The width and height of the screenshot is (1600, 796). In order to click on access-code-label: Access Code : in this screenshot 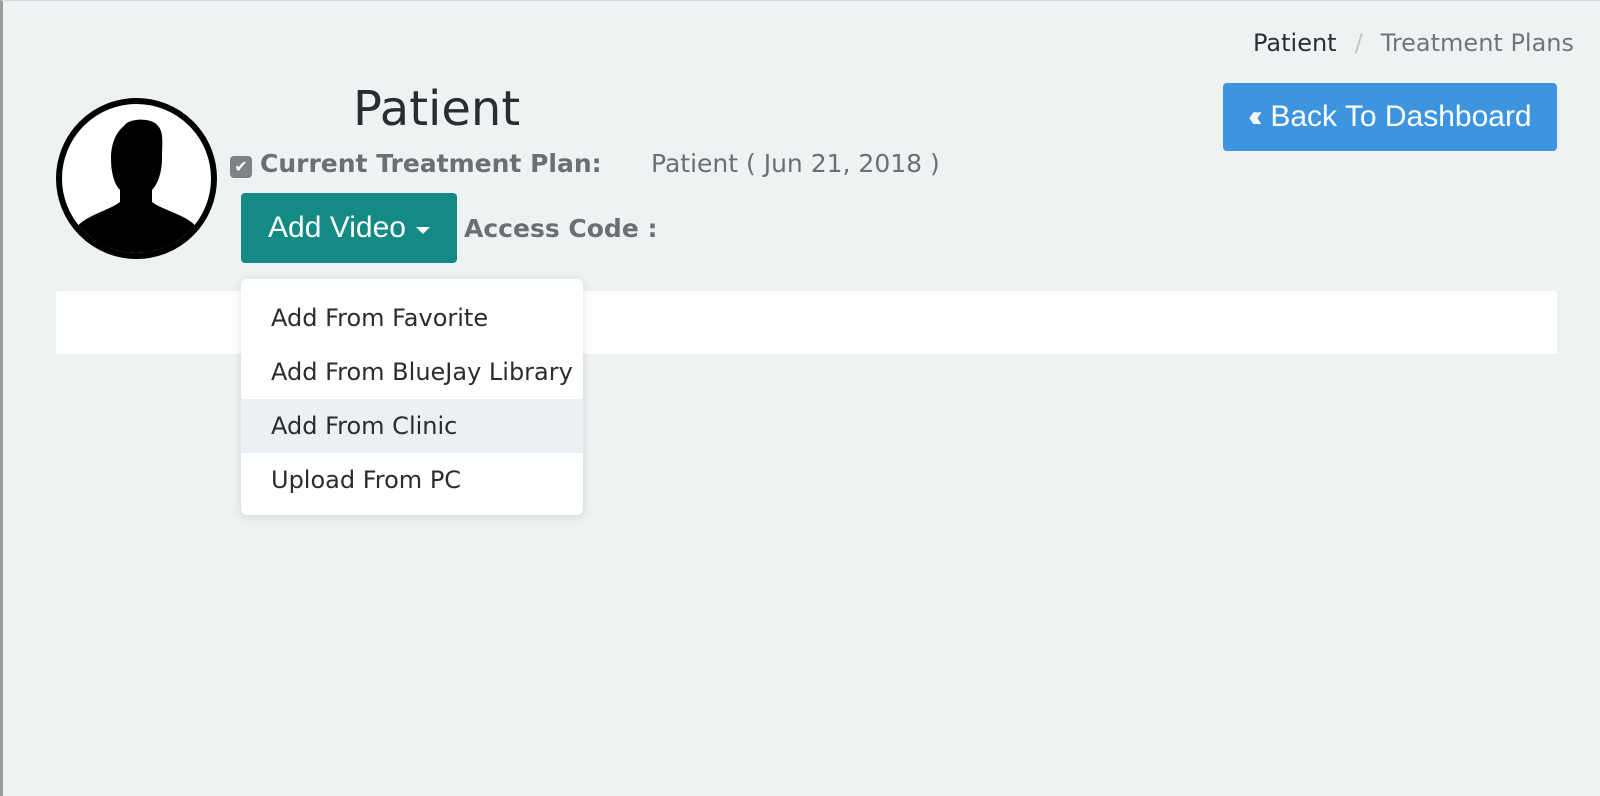, I will do `click(561, 228)`.